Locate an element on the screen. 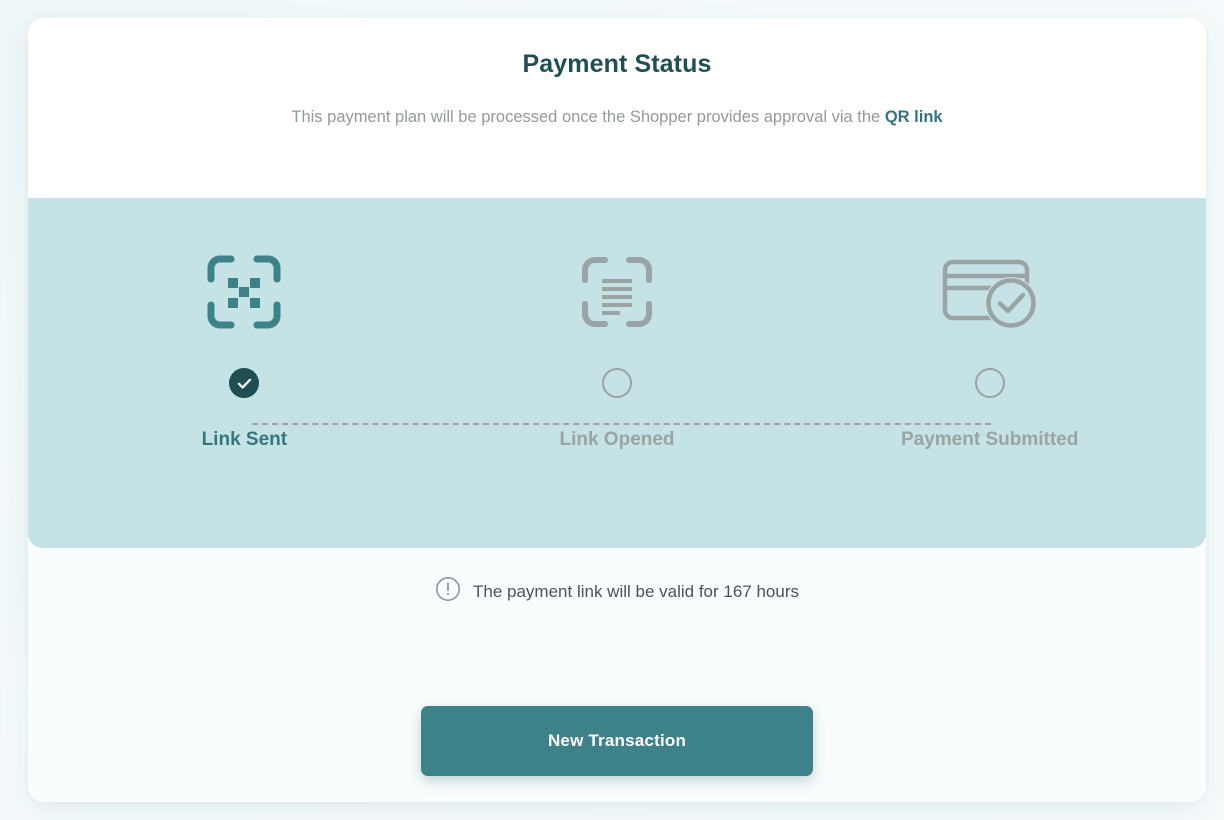  step-label-payment-submitted: Payment Submitted is located at coordinates (989, 439).